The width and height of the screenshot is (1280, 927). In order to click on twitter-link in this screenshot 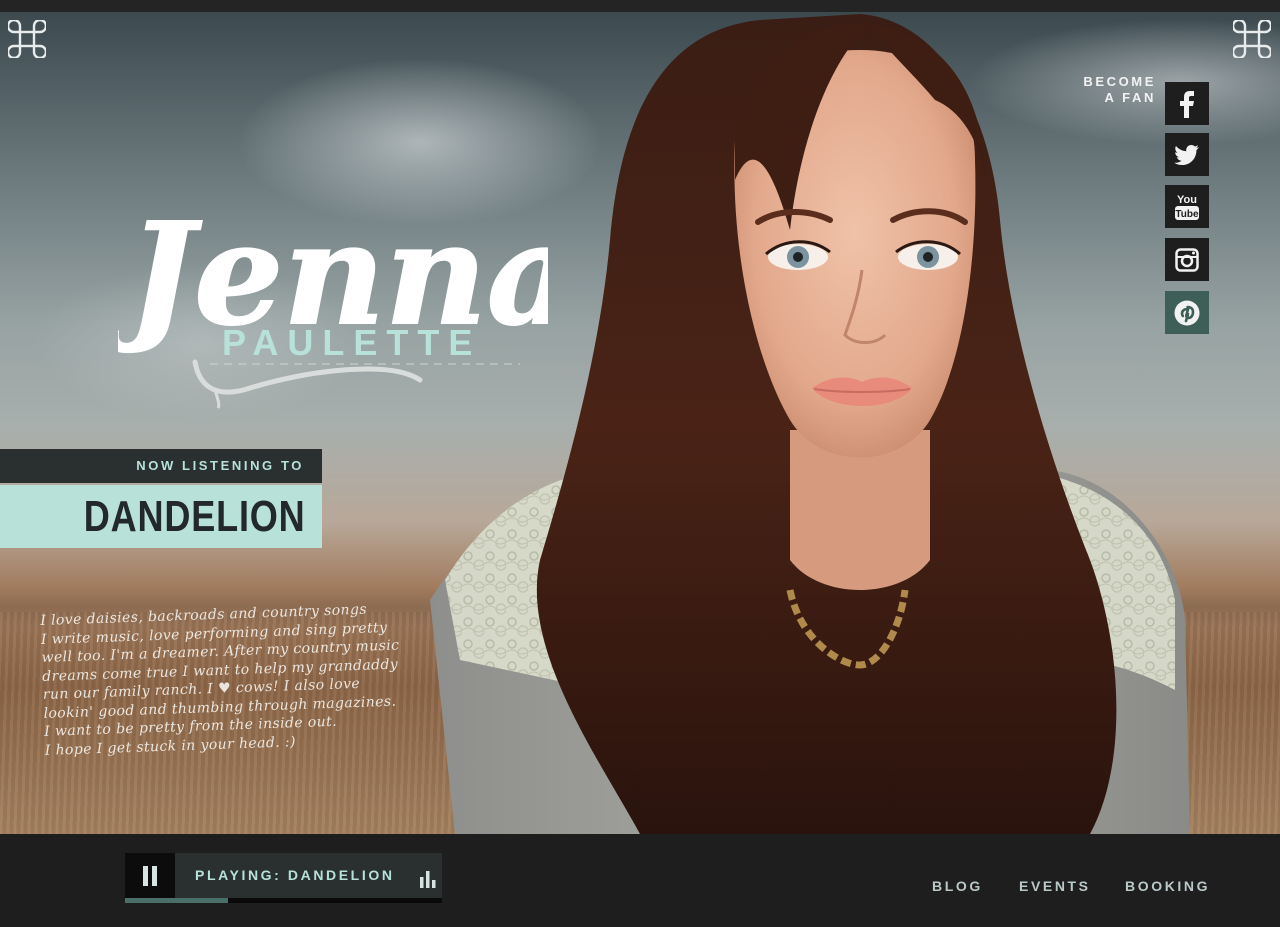, I will do `click(1187, 154)`.